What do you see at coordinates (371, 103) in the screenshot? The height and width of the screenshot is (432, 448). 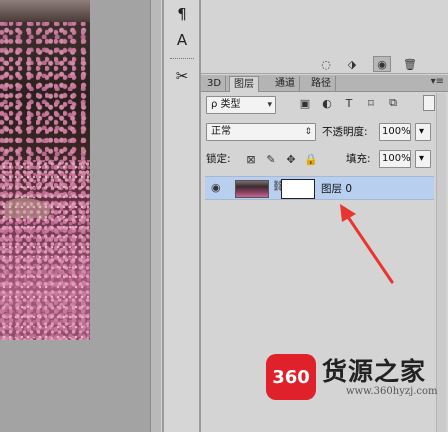 I see `filter-shape-icon: ⌑` at bounding box center [371, 103].